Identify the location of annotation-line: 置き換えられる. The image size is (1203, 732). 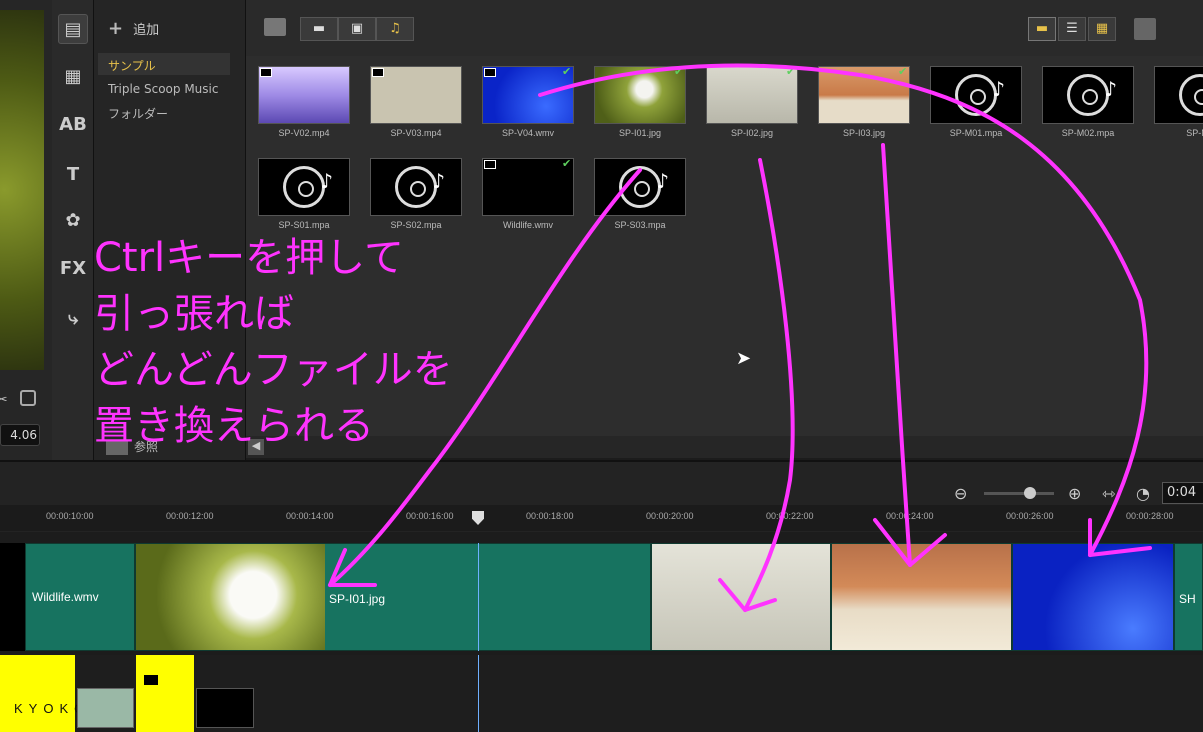
(234, 426).